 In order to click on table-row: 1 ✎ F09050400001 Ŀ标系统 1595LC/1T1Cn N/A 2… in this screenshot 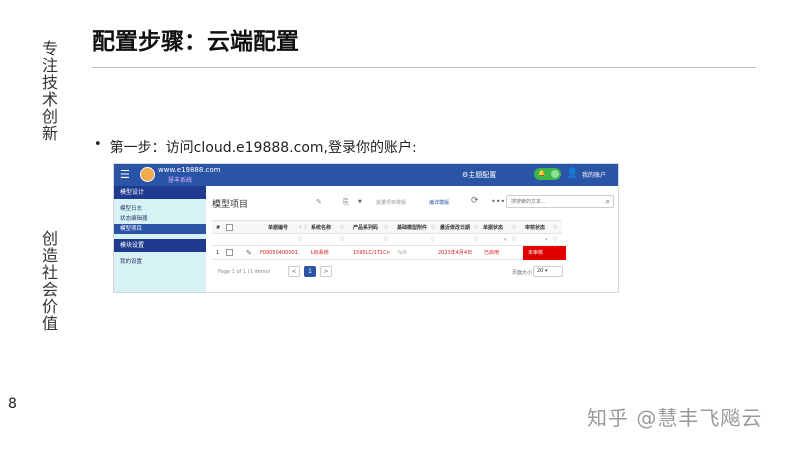, I will do `click(389, 253)`.